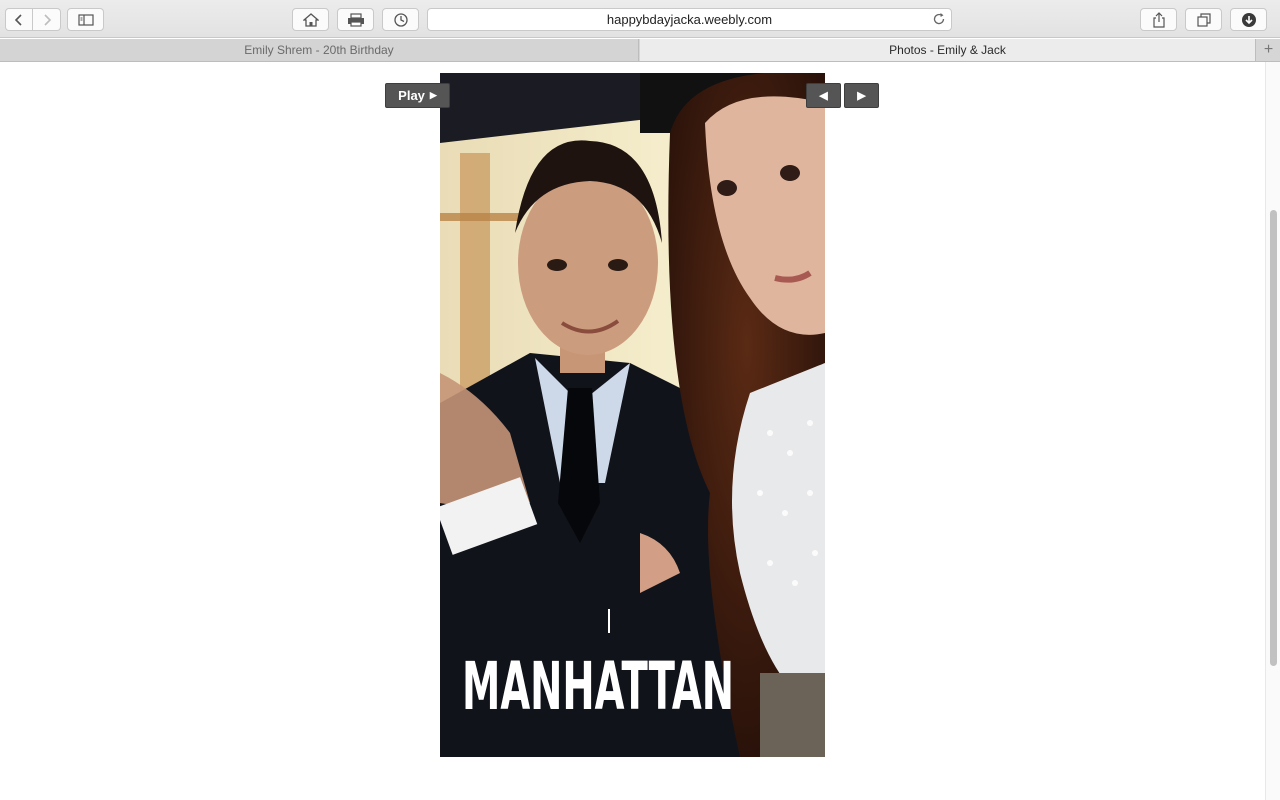 The width and height of the screenshot is (1280, 800). I want to click on tab-label: Emily Shrem - 20th Birthday, so click(319, 50).